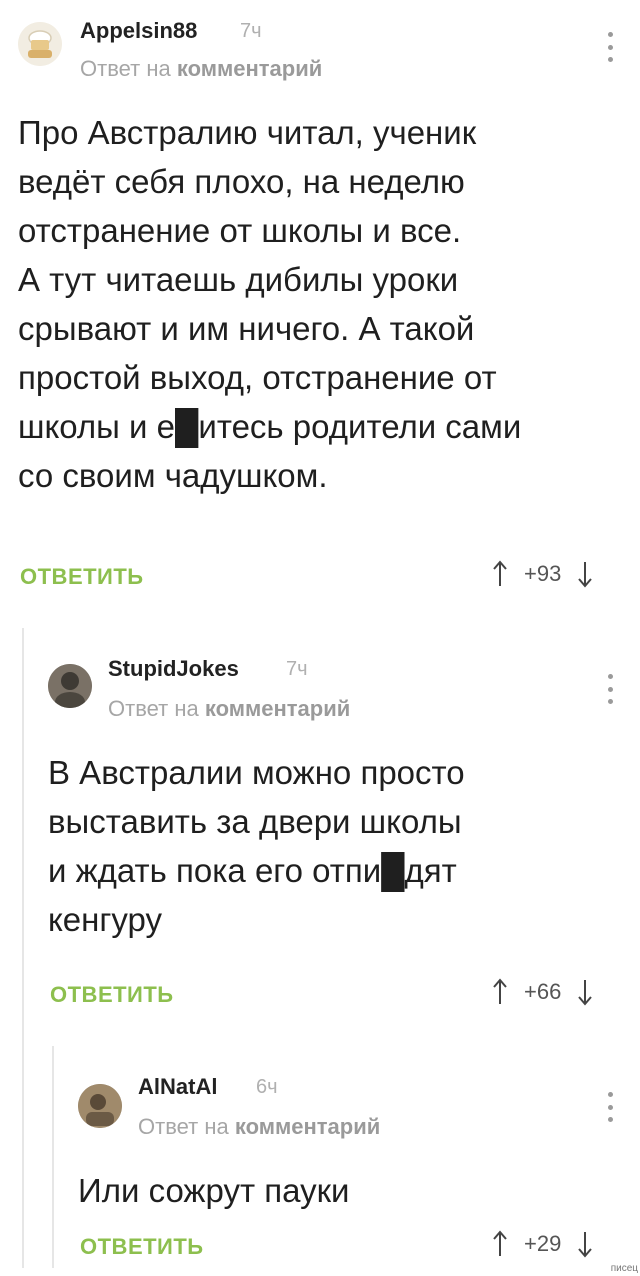  I want to click on watermark: писец, so click(624, 1268).